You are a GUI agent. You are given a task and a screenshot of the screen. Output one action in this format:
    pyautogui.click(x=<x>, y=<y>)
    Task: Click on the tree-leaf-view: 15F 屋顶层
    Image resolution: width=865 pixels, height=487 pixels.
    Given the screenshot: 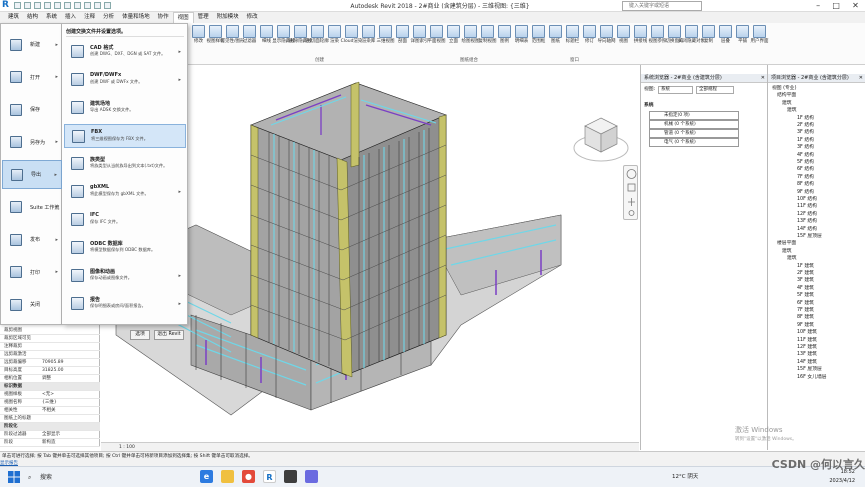 What is the action you would take?
    pyautogui.click(x=809, y=236)
    